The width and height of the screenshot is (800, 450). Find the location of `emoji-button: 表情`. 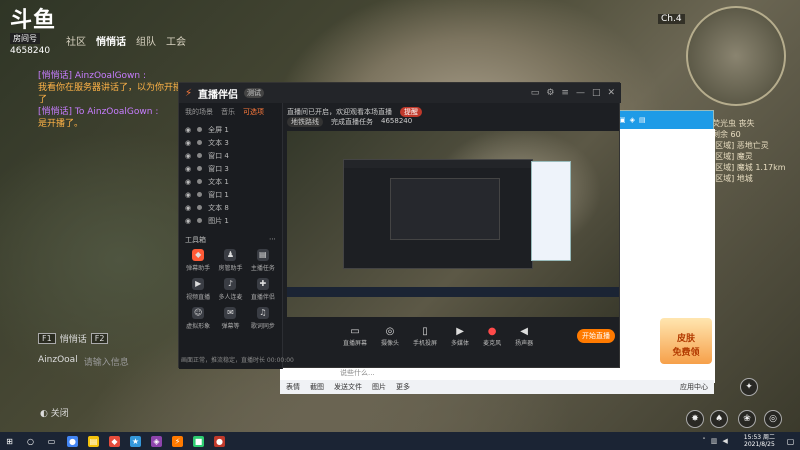

emoji-button: 表情 is located at coordinates (293, 387).